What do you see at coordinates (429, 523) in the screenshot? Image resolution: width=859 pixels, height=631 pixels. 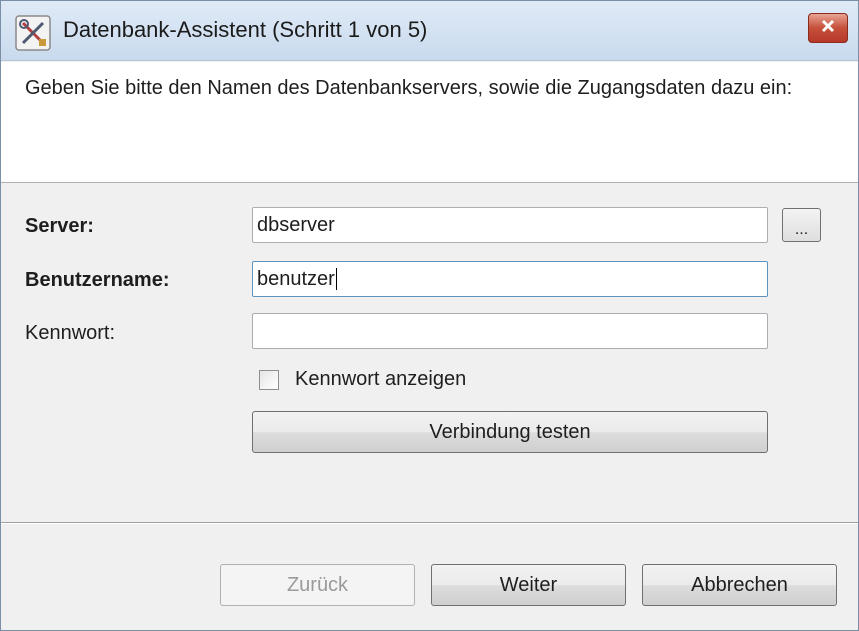 I see `footer-divider` at bounding box center [429, 523].